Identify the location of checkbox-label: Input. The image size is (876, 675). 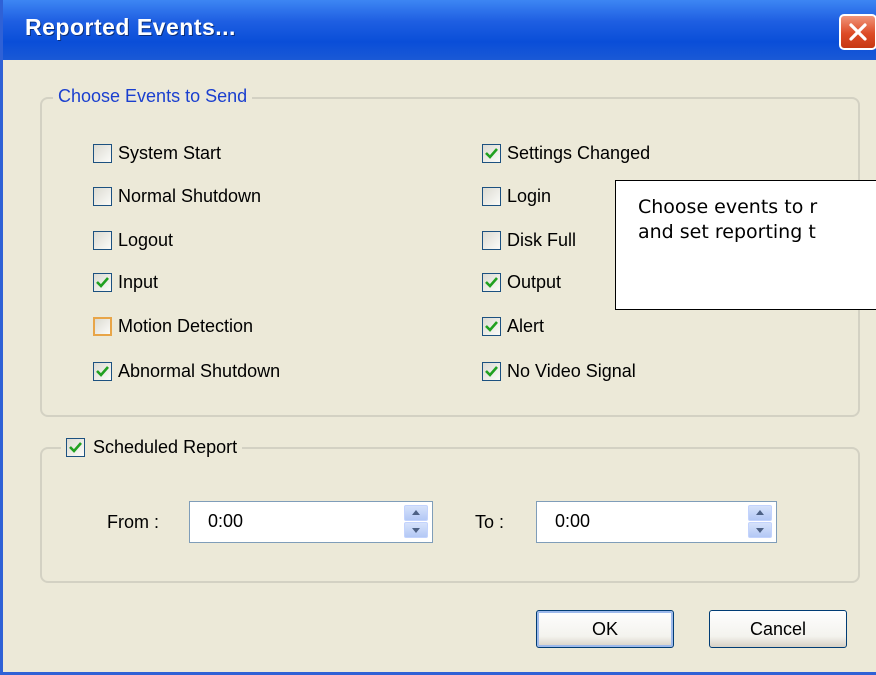
(138, 282).